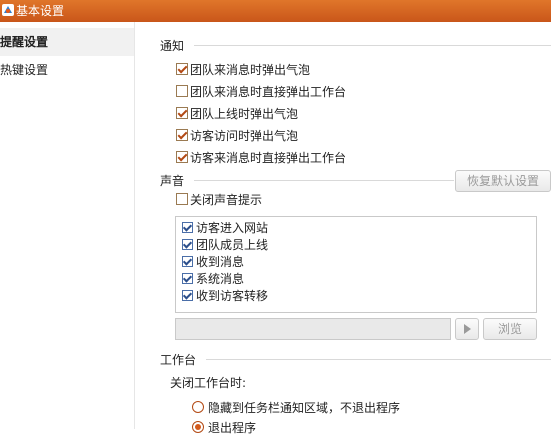  Describe the element at coordinates (503, 181) in the screenshot. I see `restore-defaults-button: 恢复默认设置` at that location.